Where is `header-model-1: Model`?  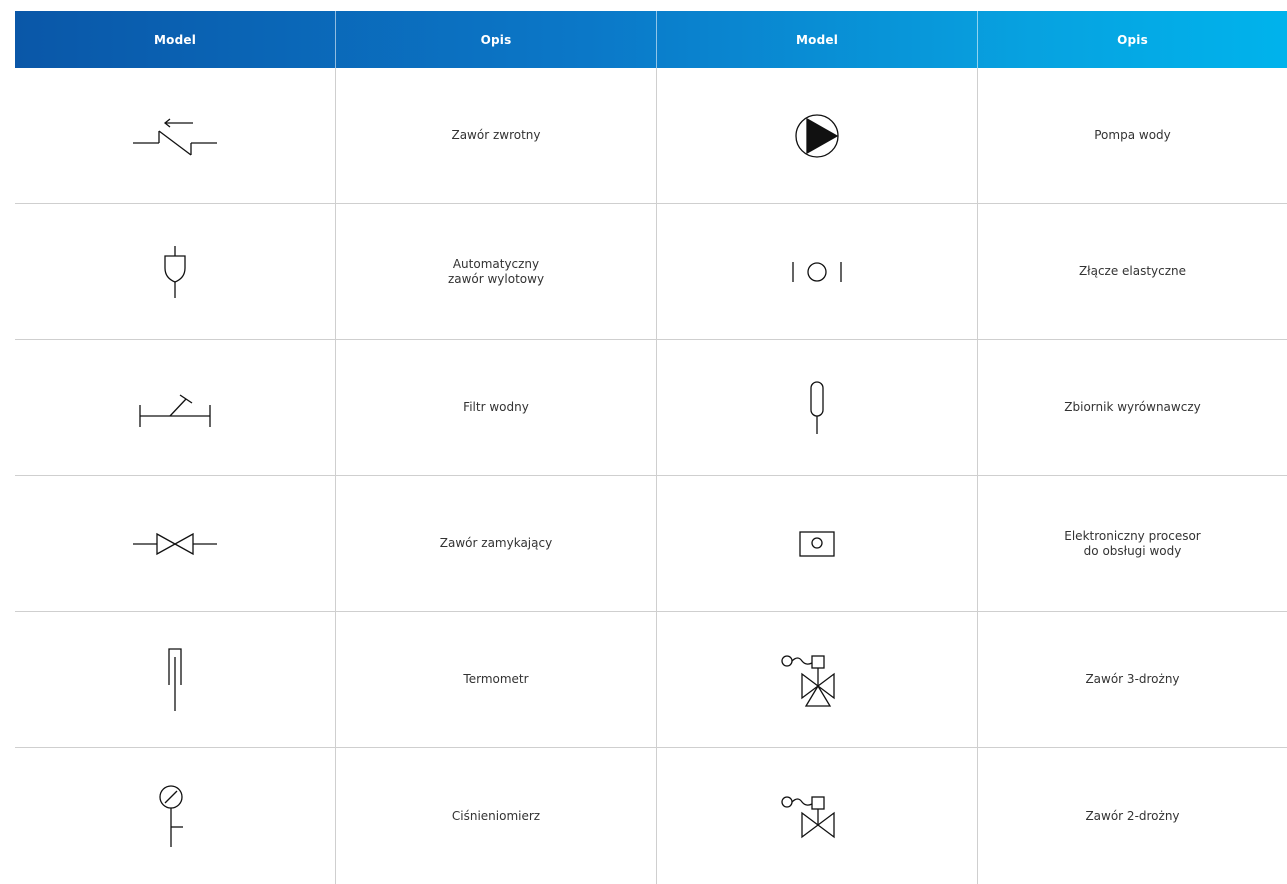
header-model-1: Model is located at coordinates (175, 39).